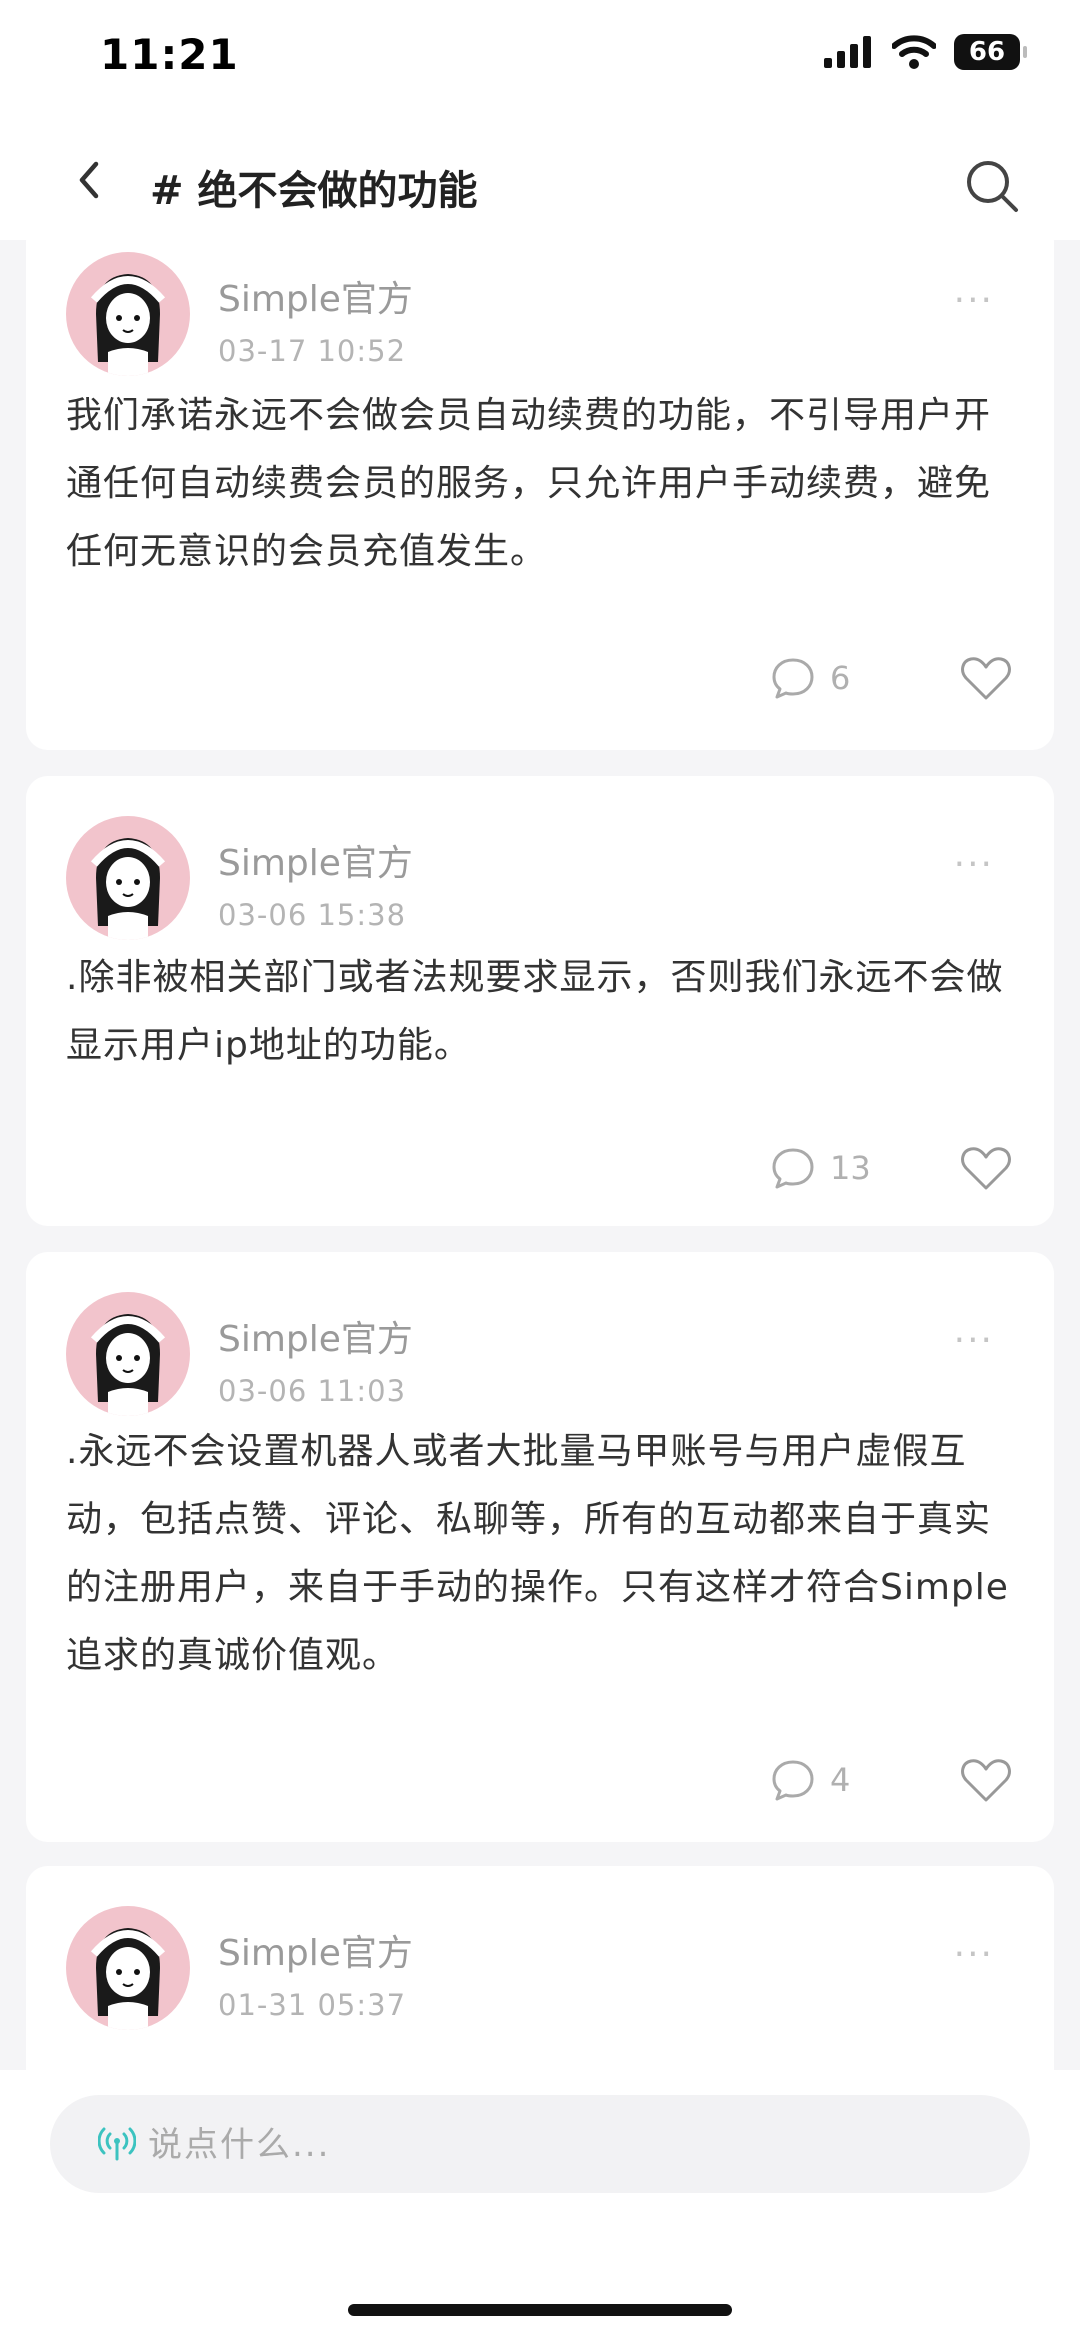 Image resolution: width=1080 pixels, height=2337 pixels. I want to click on post-timestamp: 03-06 11:03, so click(312, 1391).